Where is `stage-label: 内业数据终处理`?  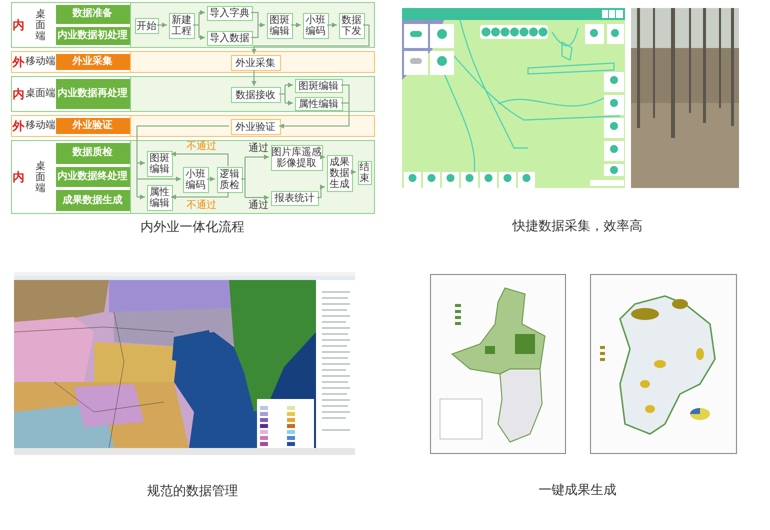
stage-label: 内业数据终处理 is located at coordinates (93, 177).